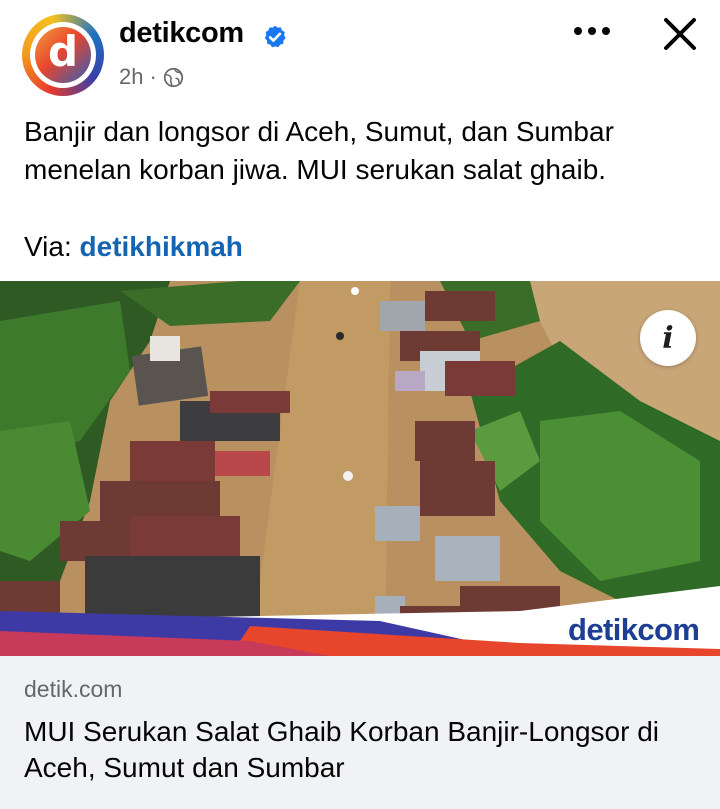 Image resolution: width=720 pixels, height=809 pixels. Describe the element at coordinates (63, 51) in the screenshot. I see `avatar-letter: d` at that location.